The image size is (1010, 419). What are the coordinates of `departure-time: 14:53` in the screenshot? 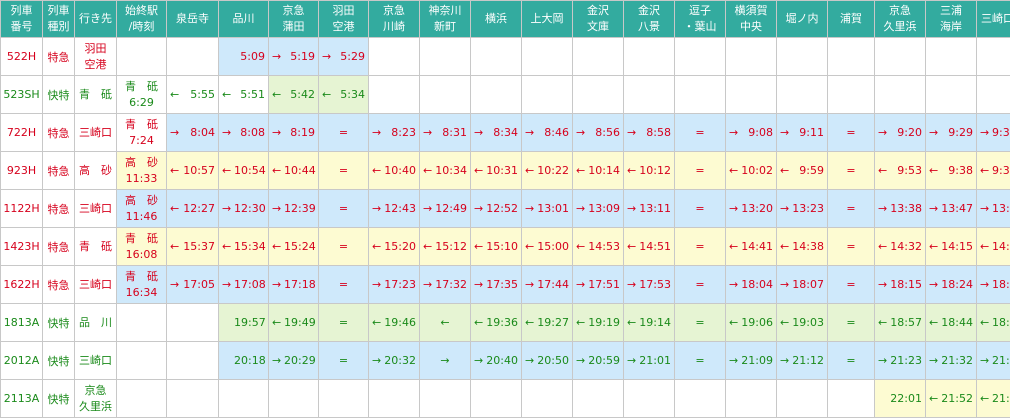 It's located at (604, 246).